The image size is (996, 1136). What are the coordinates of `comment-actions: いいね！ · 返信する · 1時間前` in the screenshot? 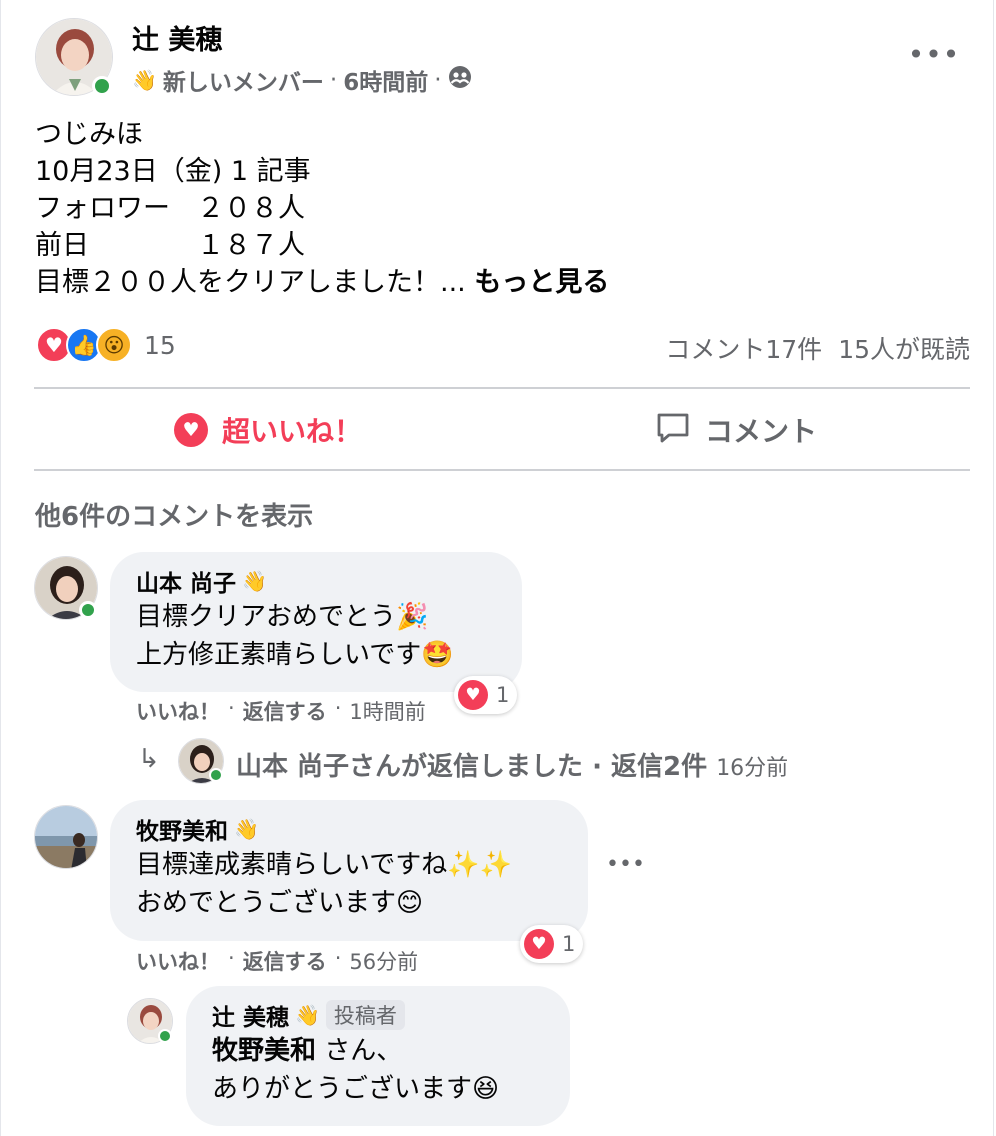 It's located at (281, 711).